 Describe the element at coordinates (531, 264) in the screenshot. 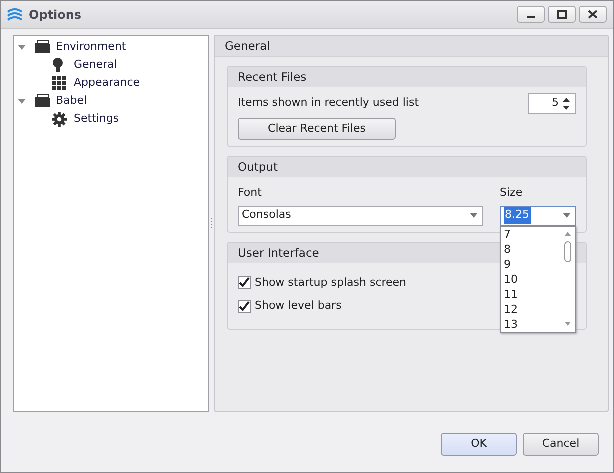

I see `dropdown-option: 9` at that location.